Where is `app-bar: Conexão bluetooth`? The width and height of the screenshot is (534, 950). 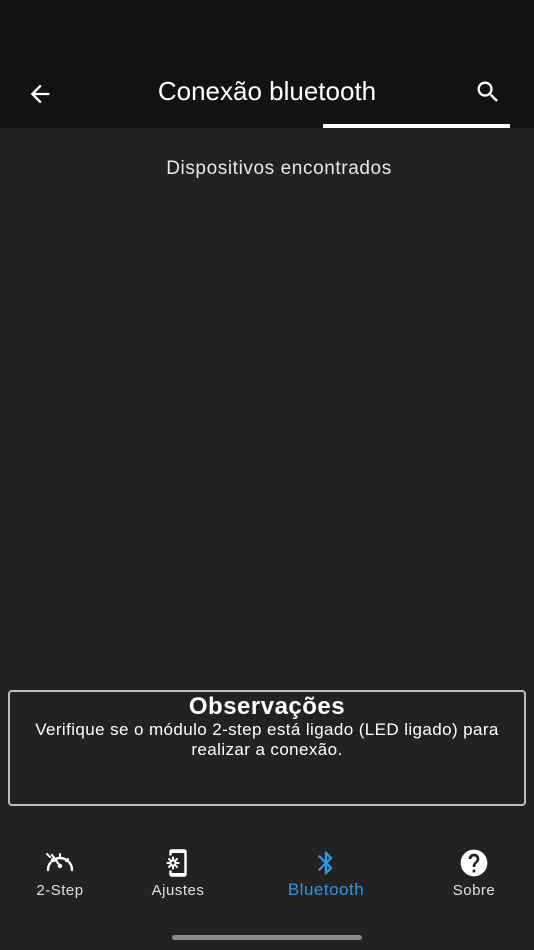 app-bar: Conexão bluetooth is located at coordinates (267, 94).